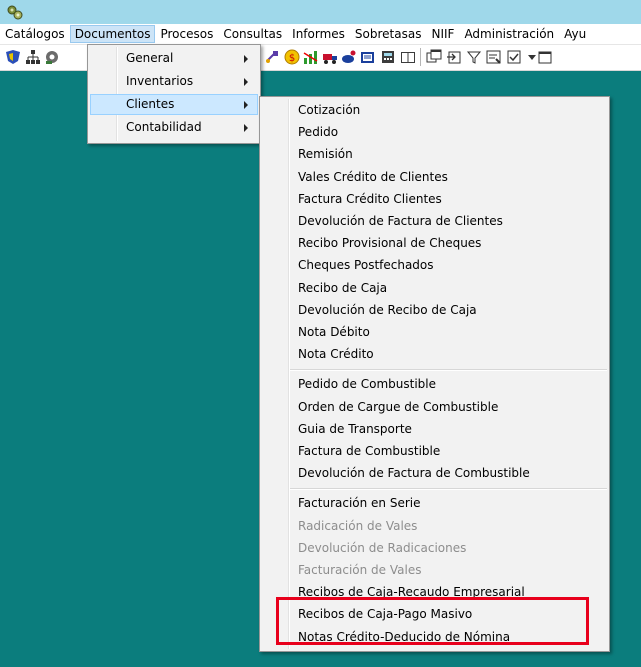 This screenshot has width=641, height=667. I want to click on menu-item-label: Contabilidad, so click(164, 127).